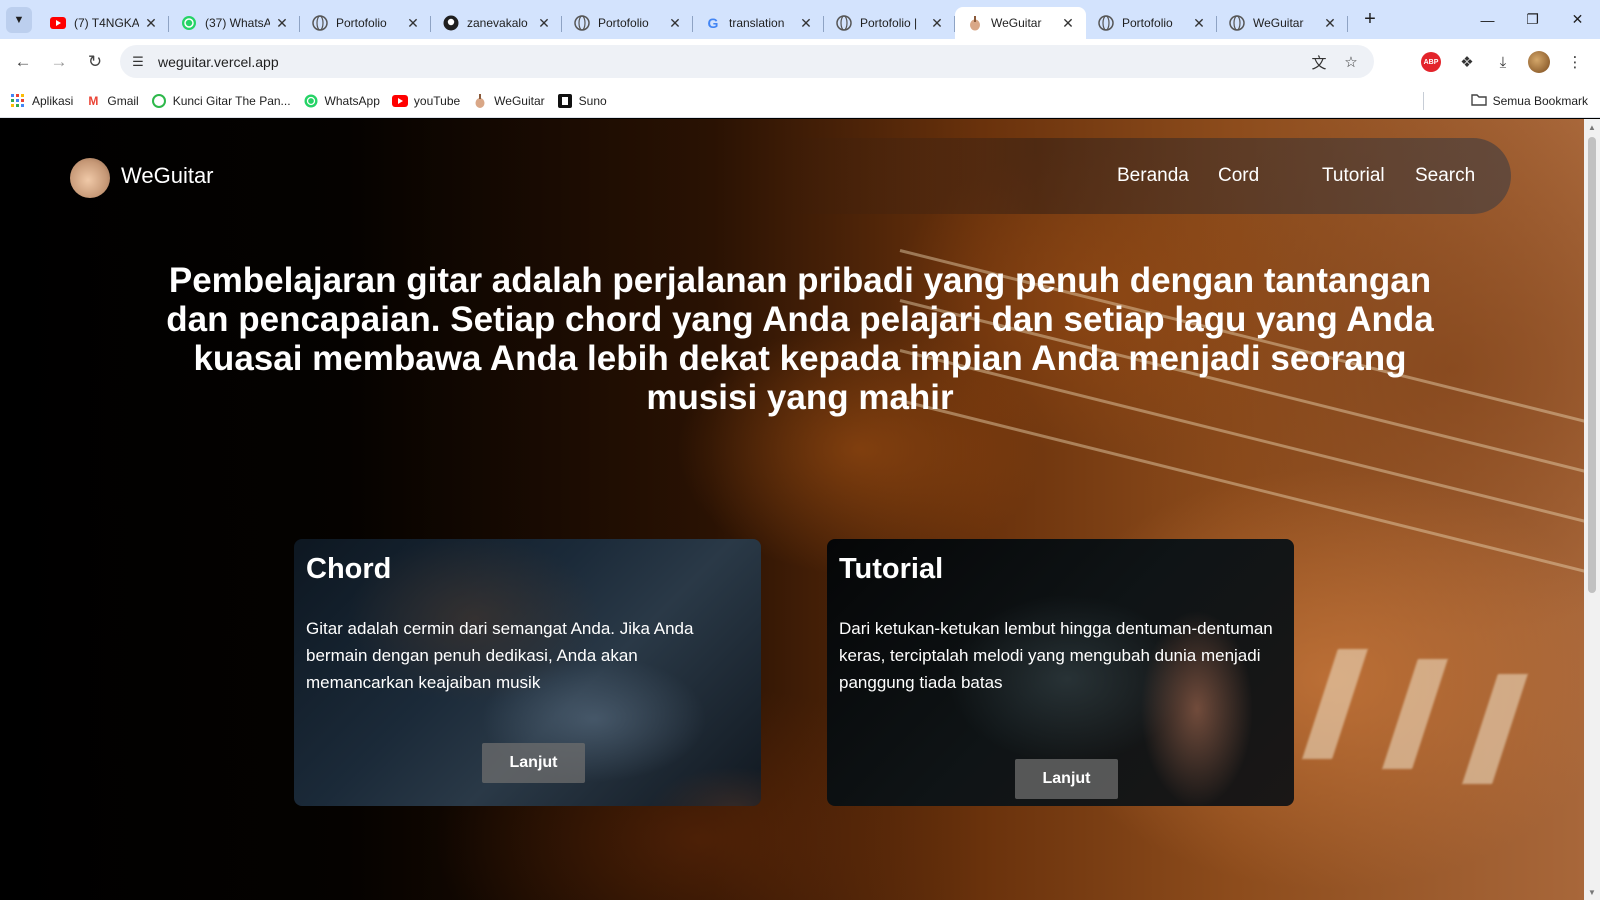  Describe the element at coordinates (1423, 101) in the screenshot. I see `bookmark-separator` at that location.